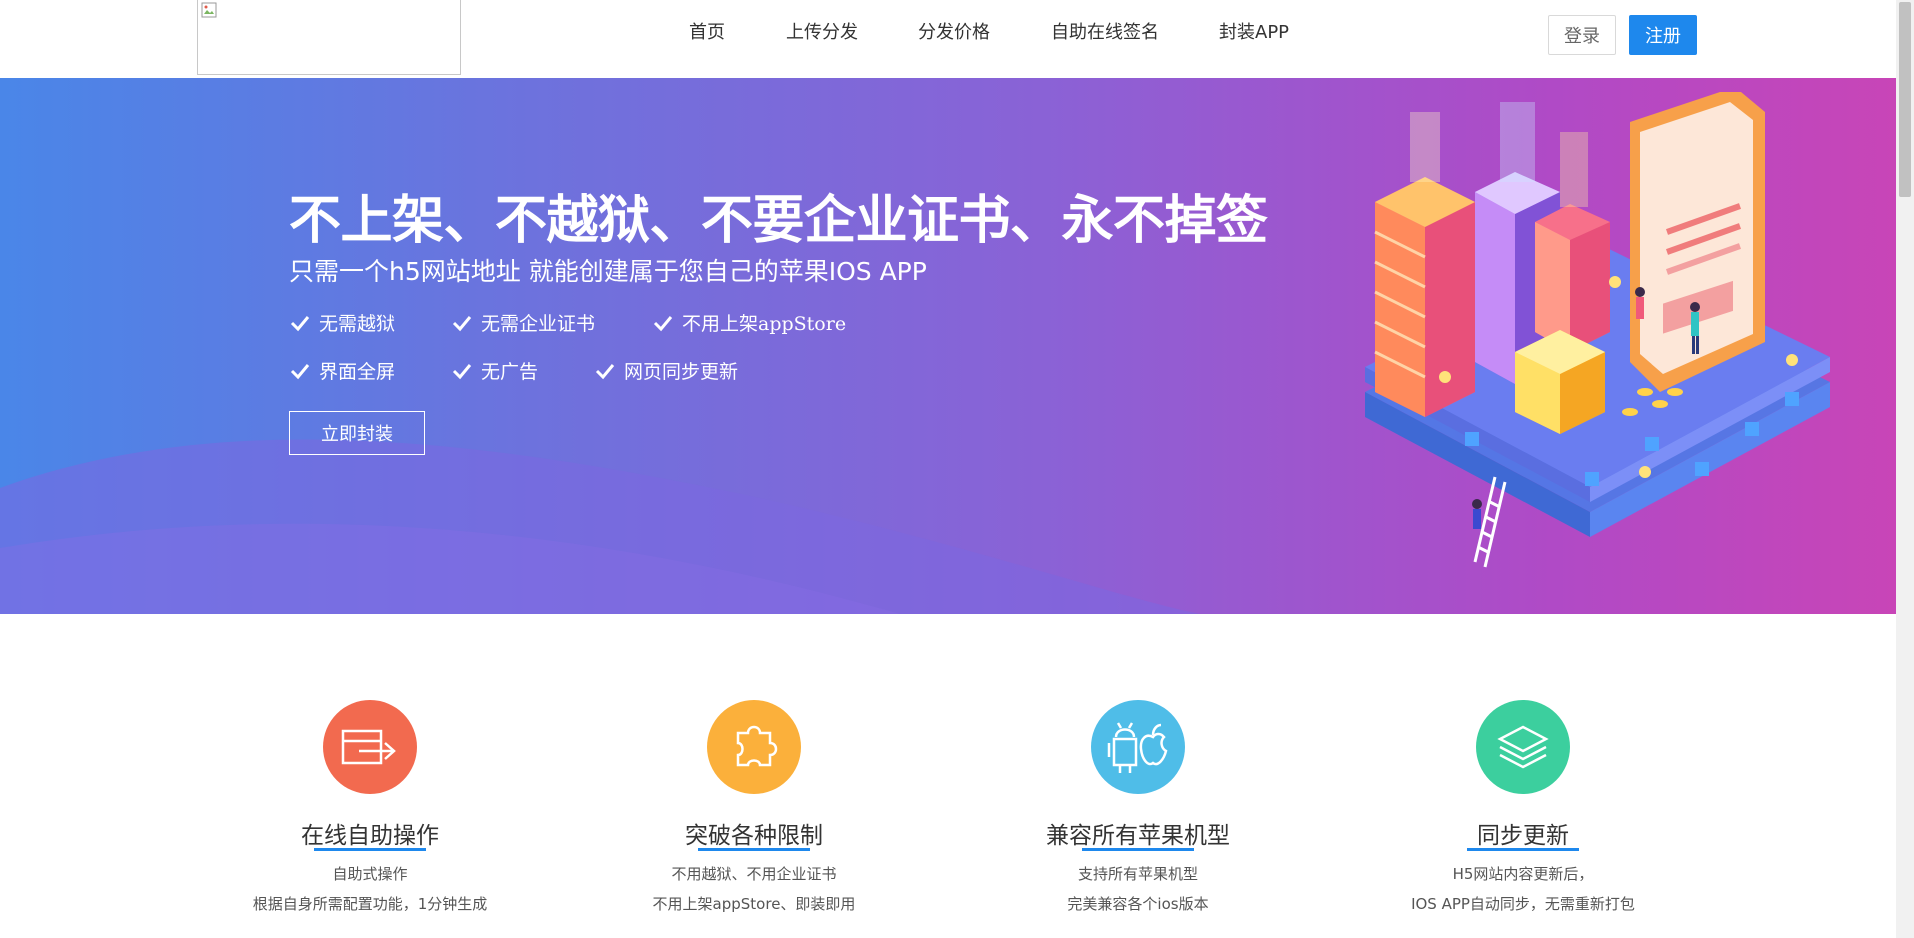 Image resolution: width=1914 pixels, height=938 pixels. Describe the element at coordinates (1523, 904) in the screenshot. I see `card-desc-line: IOS APP自动同步，无需重新打包` at that location.